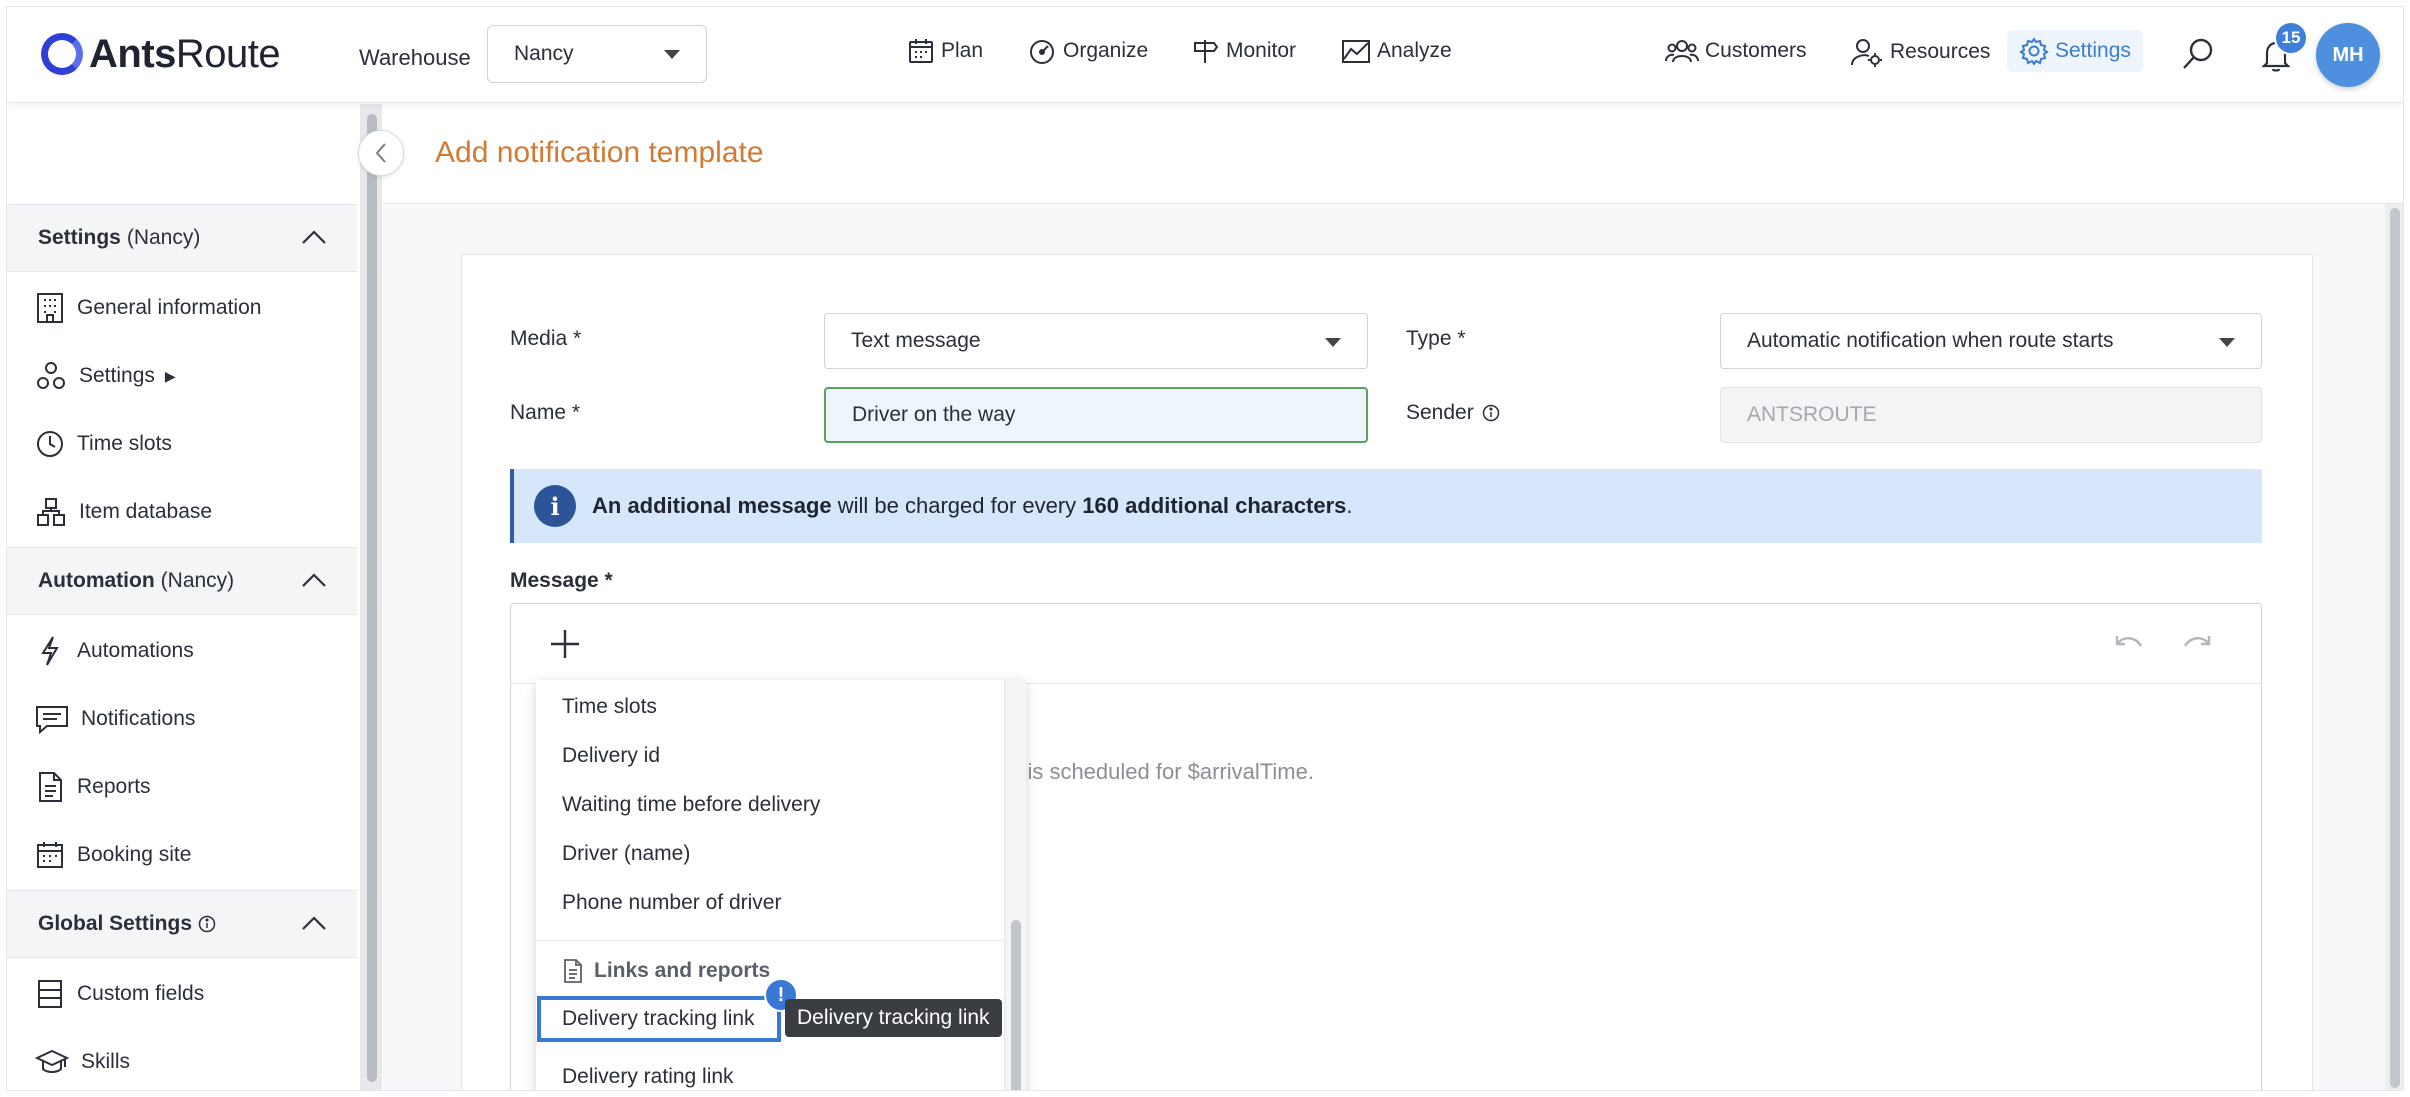 The image size is (2410, 1097). I want to click on nav-resources: Resources, so click(1920, 52).